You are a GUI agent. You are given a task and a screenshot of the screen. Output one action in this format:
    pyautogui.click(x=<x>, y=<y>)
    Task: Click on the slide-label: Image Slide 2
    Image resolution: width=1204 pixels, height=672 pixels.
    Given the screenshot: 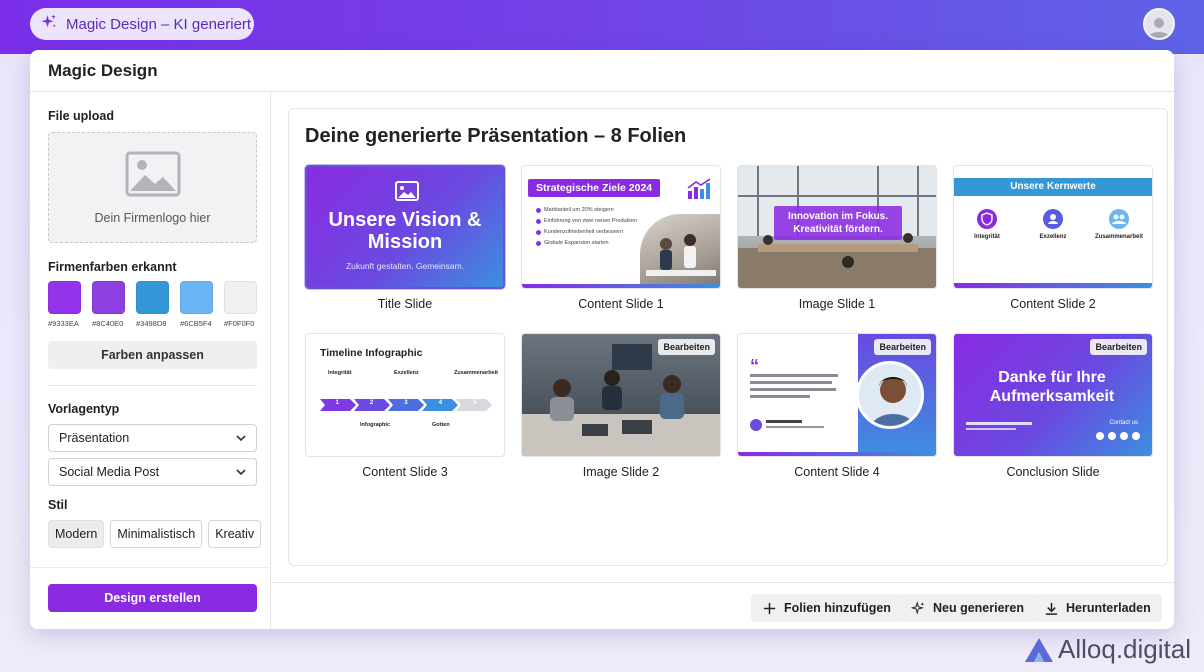 What is the action you would take?
    pyautogui.click(x=621, y=472)
    